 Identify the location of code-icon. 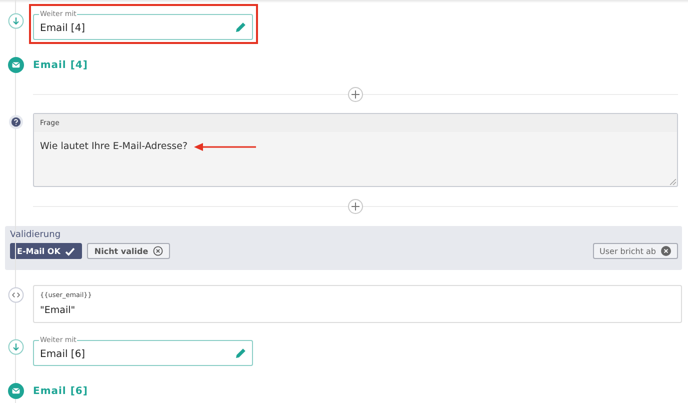
(16, 295).